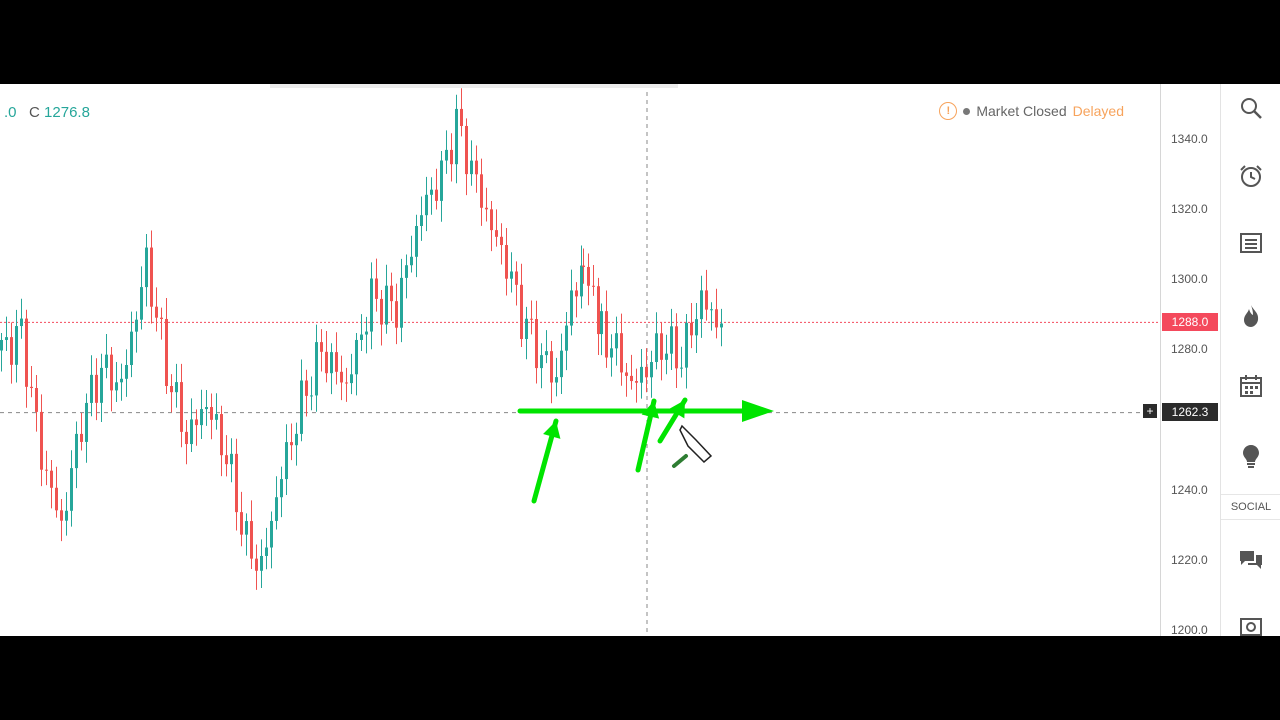  What do you see at coordinates (758, 411) in the screenshot?
I see `support-line-arrowhead` at bounding box center [758, 411].